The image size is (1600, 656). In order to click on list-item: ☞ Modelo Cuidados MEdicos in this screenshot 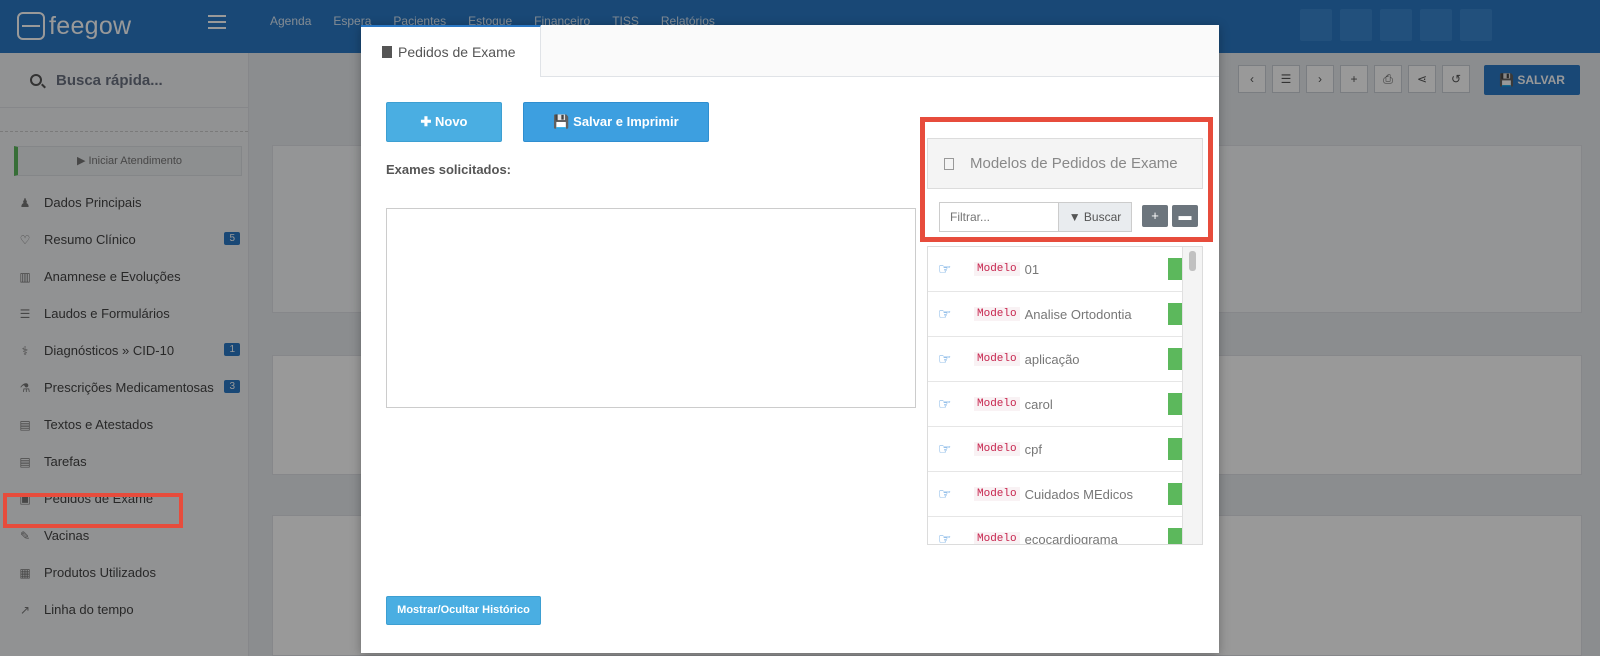, I will do `click(1057, 494)`.